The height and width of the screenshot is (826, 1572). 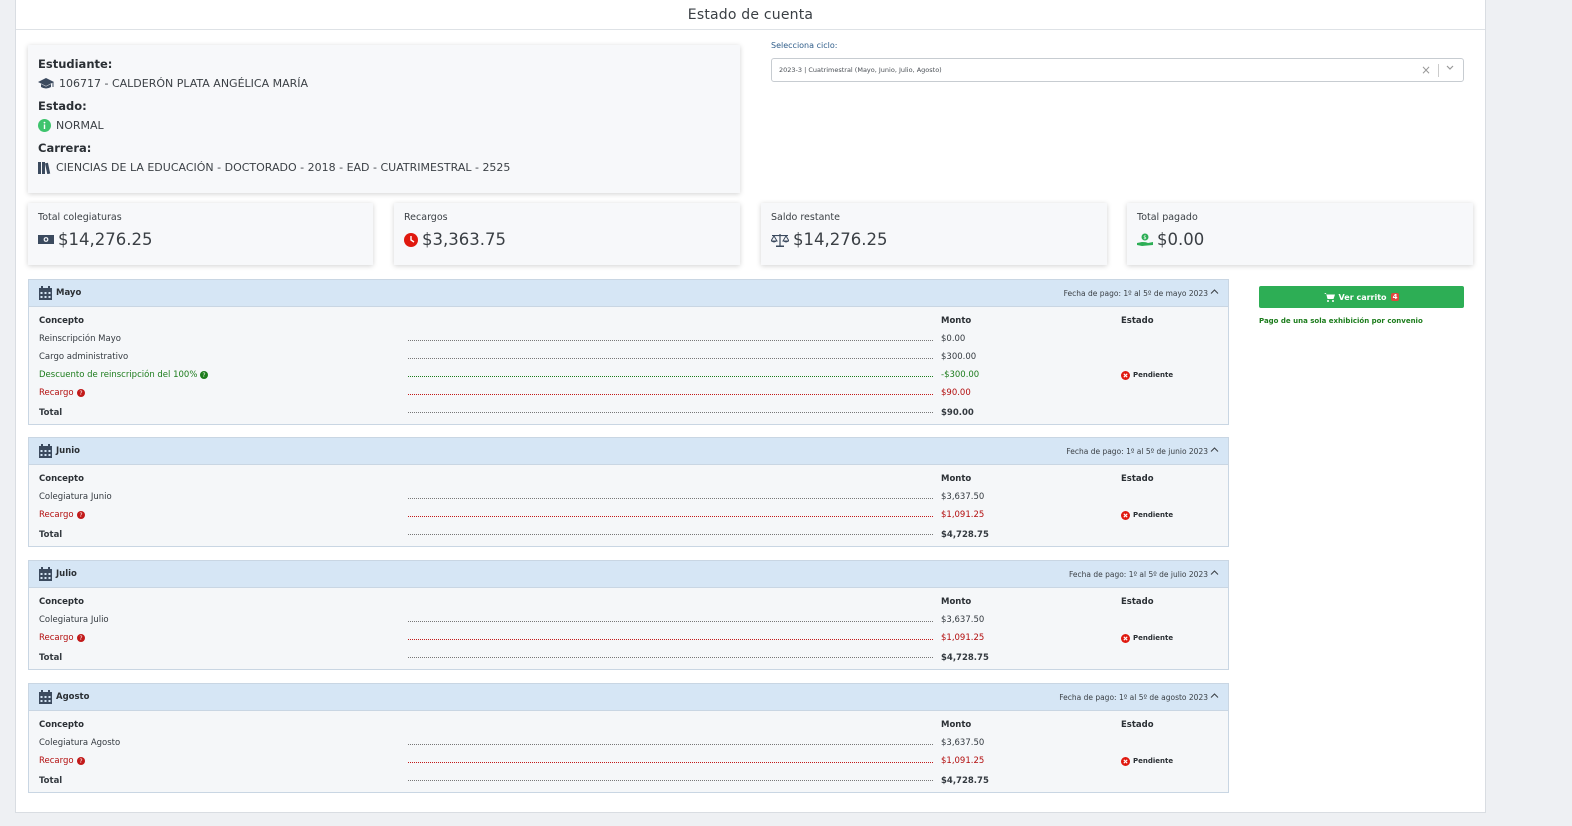 What do you see at coordinates (956, 321) in the screenshot?
I see `header-monto: Monto` at bounding box center [956, 321].